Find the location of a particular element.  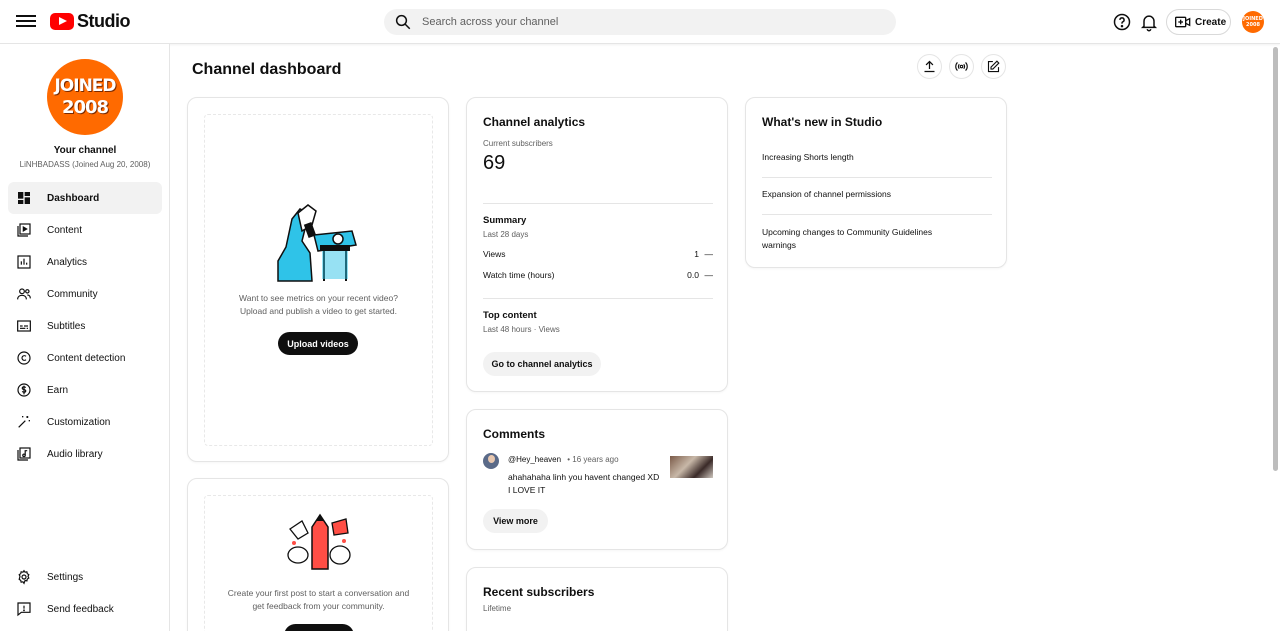

content-icon is located at coordinates (24, 230).